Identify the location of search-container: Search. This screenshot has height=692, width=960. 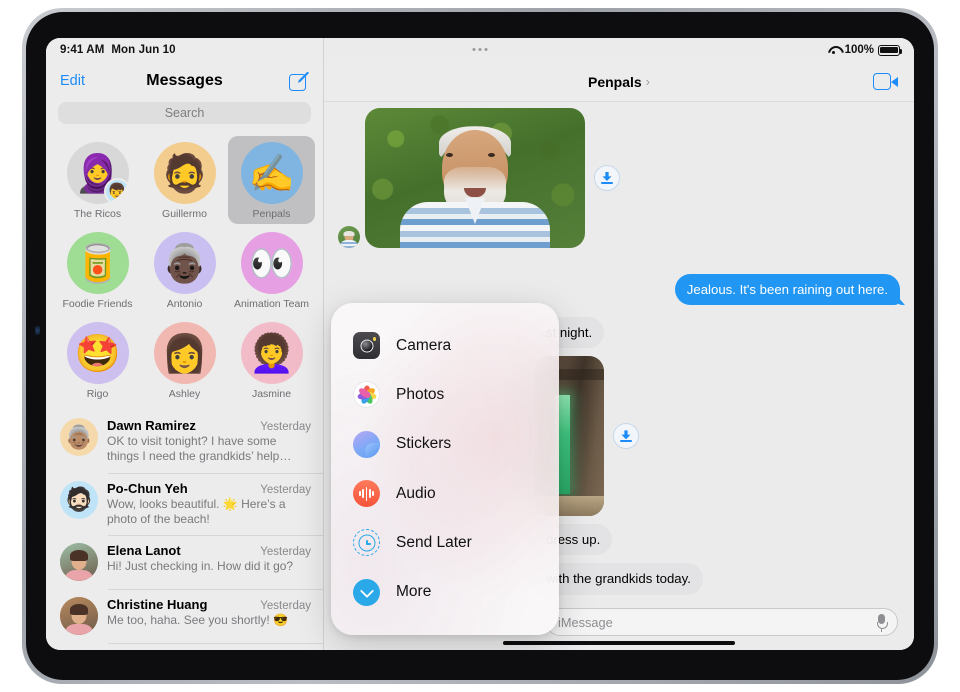
(184, 116).